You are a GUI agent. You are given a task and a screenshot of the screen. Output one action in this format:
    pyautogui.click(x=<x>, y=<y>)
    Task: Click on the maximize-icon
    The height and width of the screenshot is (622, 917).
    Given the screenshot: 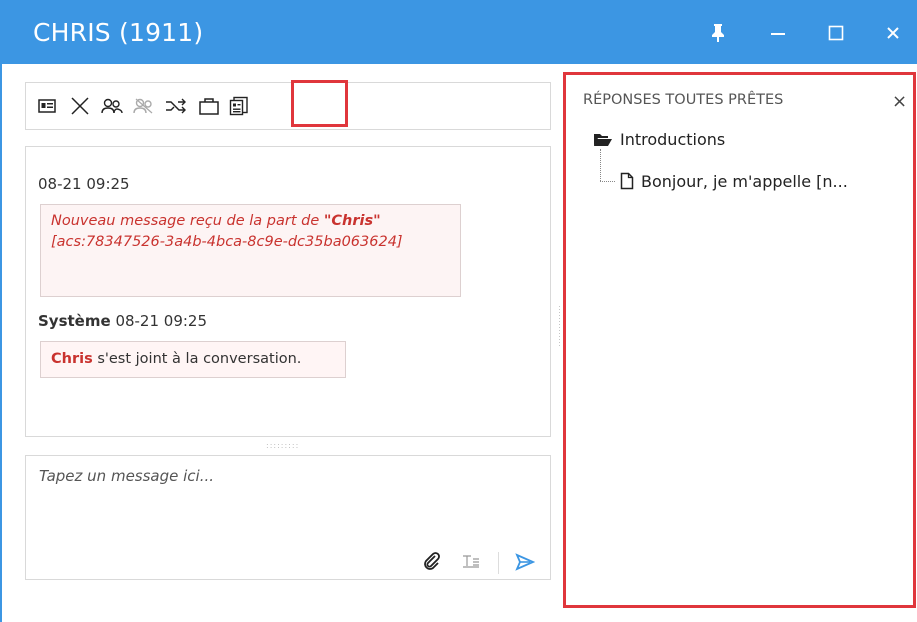 What is the action you would take?
    pyautogui.click(x=836, y=33)
    